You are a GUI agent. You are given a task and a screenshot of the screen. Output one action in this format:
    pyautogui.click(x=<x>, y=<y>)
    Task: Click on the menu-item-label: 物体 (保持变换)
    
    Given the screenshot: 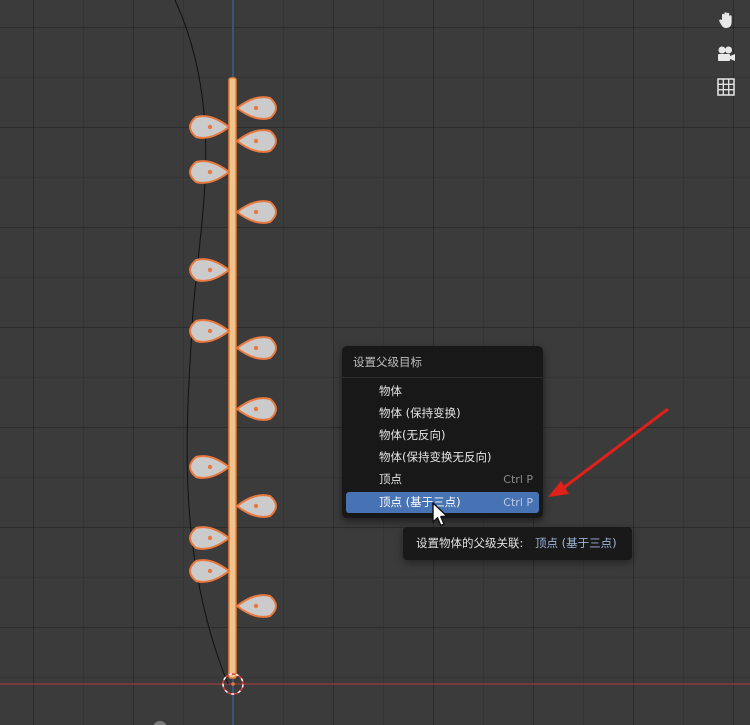 What is the action you would take?
    pyautogui.click(x=420, y=413)
    